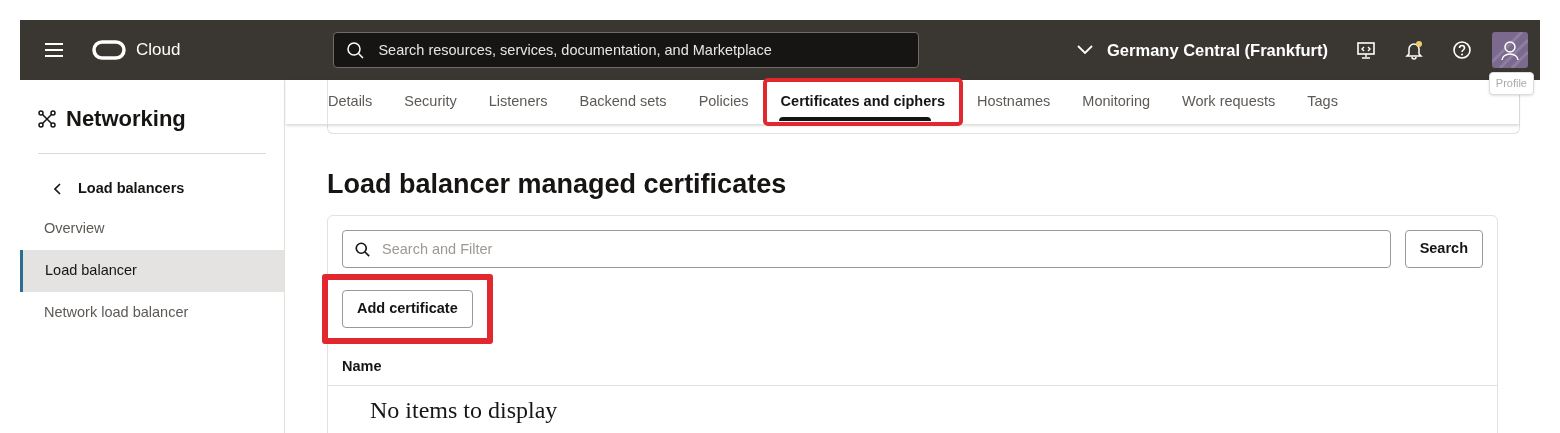 The height and width of the screenshot is (433, 1560). Describe the element at coordinates (362, 367) in the screenshot. I see `column-header: Name` at that location.